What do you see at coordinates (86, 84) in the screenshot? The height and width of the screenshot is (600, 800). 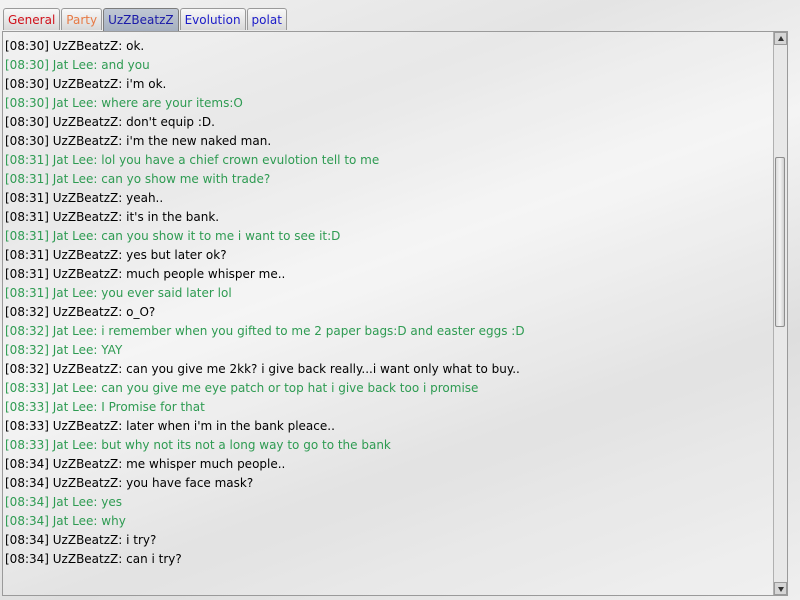 I see `chat-message: [08:30] UzZBeatzZ: i'm ok.` at bounding box center [86, 84].